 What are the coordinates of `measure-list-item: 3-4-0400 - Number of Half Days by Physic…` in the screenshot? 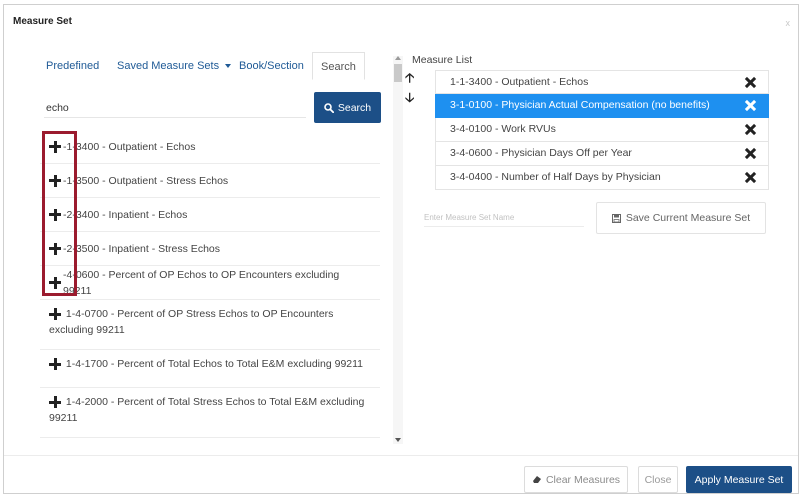 It's located at (602, 178).